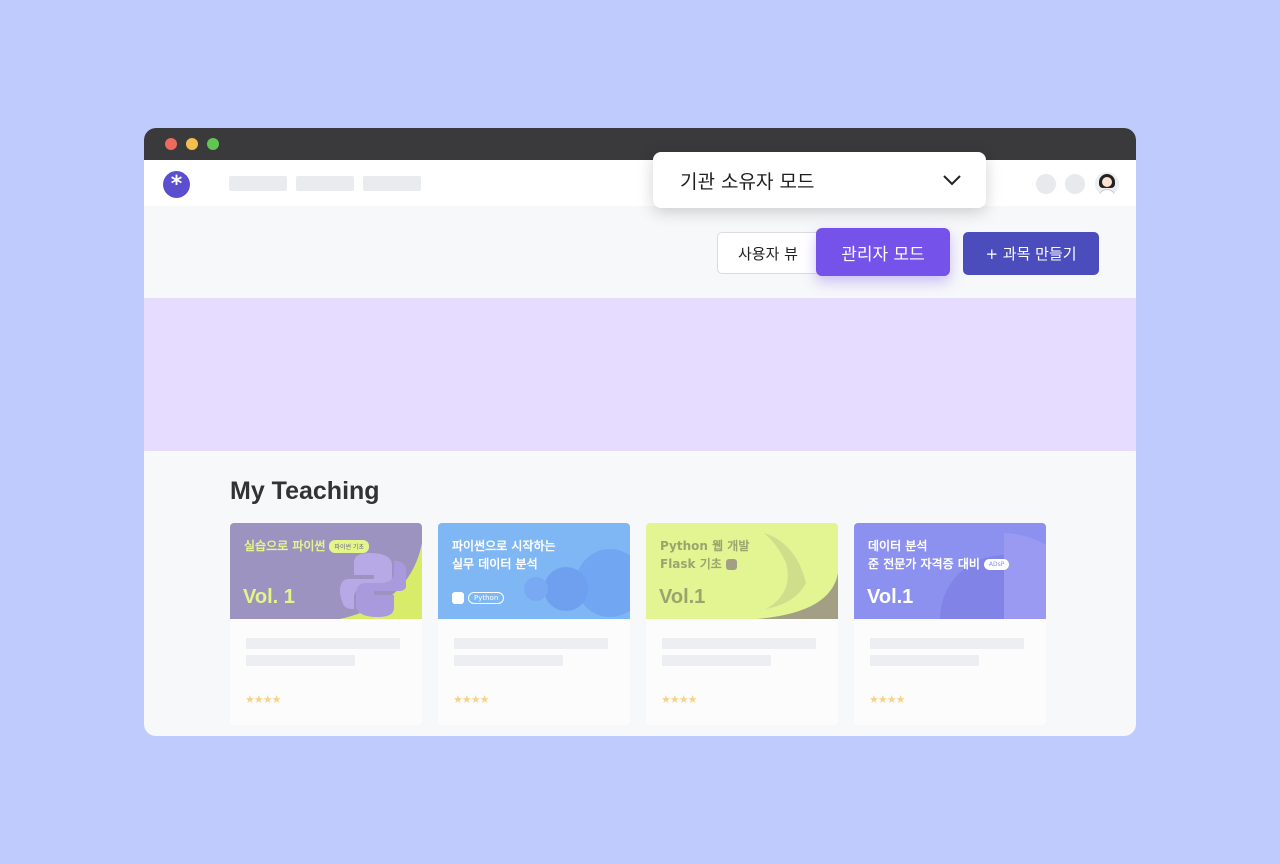  Describe the element at coordinates (950, 624) in the screenshot. I see `course-card: 데이터 분석 준 전문가 자격증 대비 ADsP Vol.1 ★★★★` at that location.